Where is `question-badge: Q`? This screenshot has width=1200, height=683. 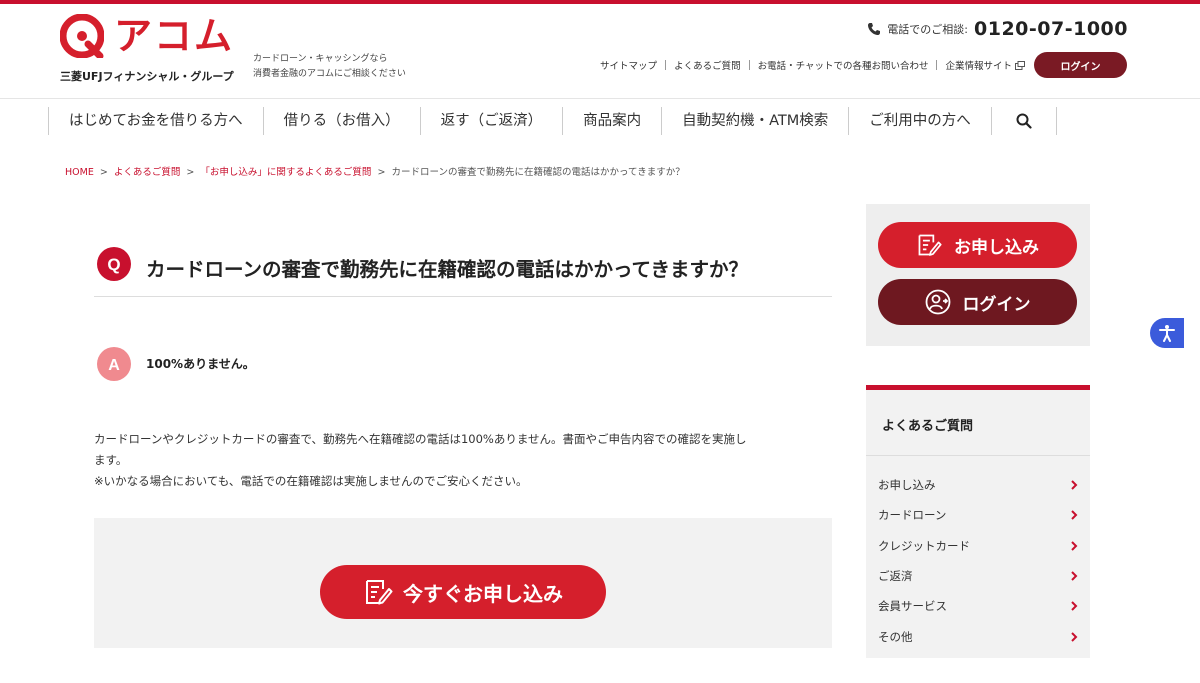
question-badge: Q is located at coordinates (114, 264).